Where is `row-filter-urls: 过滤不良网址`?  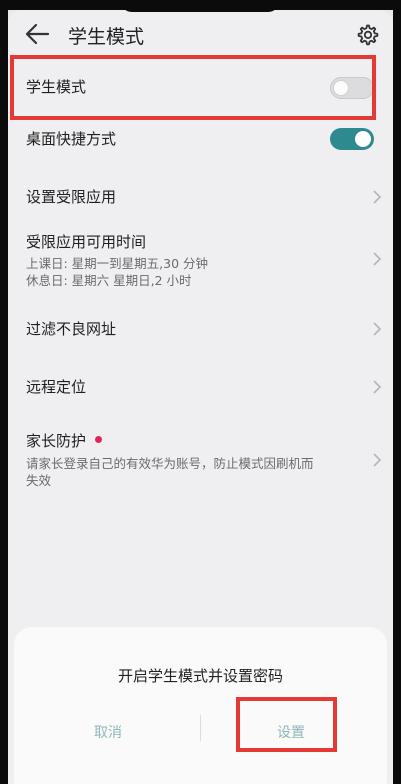 row-filter-urls: 过滤不良网址 is located at coordinates (204, 330).